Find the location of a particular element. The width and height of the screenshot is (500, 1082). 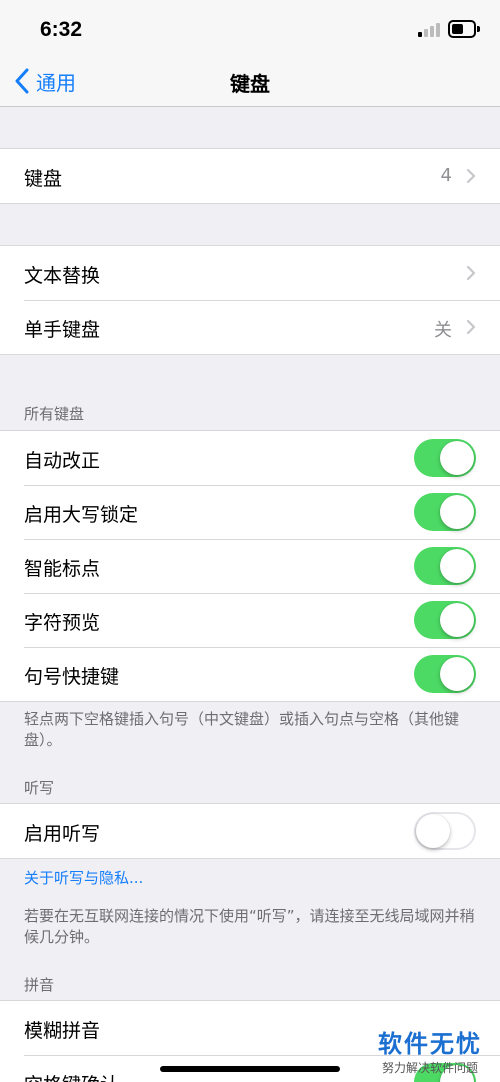

navigation-bar: 通用 键盘 is located at coordinates (250, 81).